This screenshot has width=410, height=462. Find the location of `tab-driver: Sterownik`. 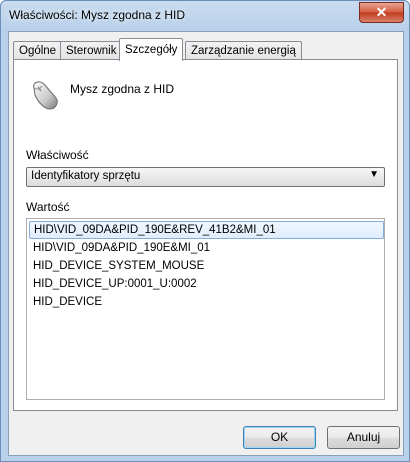

tab-driver: Sterownik is located at coordinates (91, 50).